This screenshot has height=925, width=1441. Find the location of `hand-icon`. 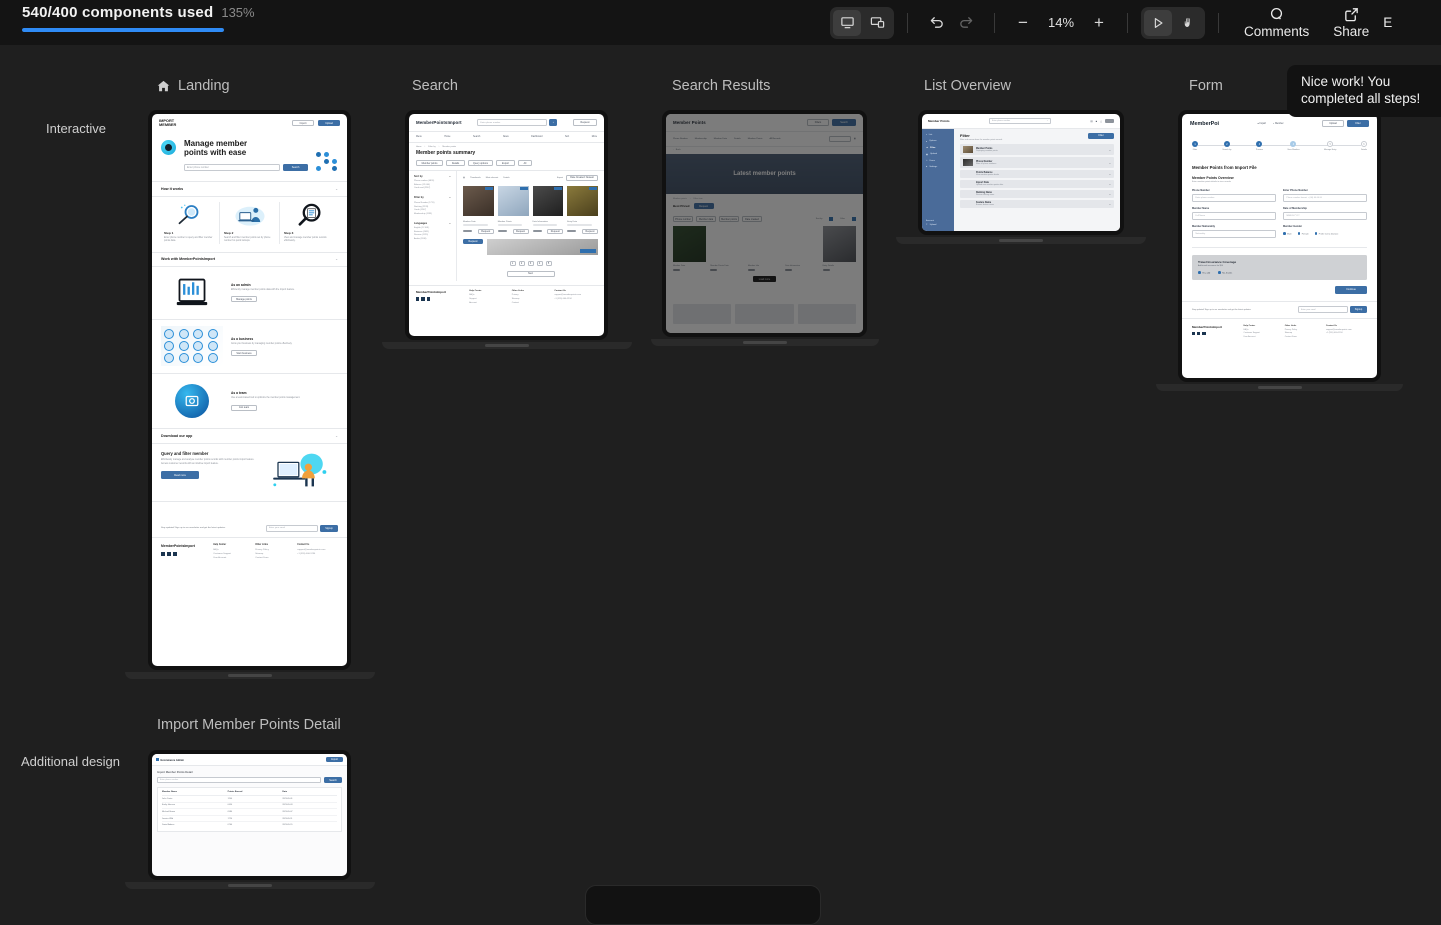

hand-icon is located at coordinates (1188, 23).